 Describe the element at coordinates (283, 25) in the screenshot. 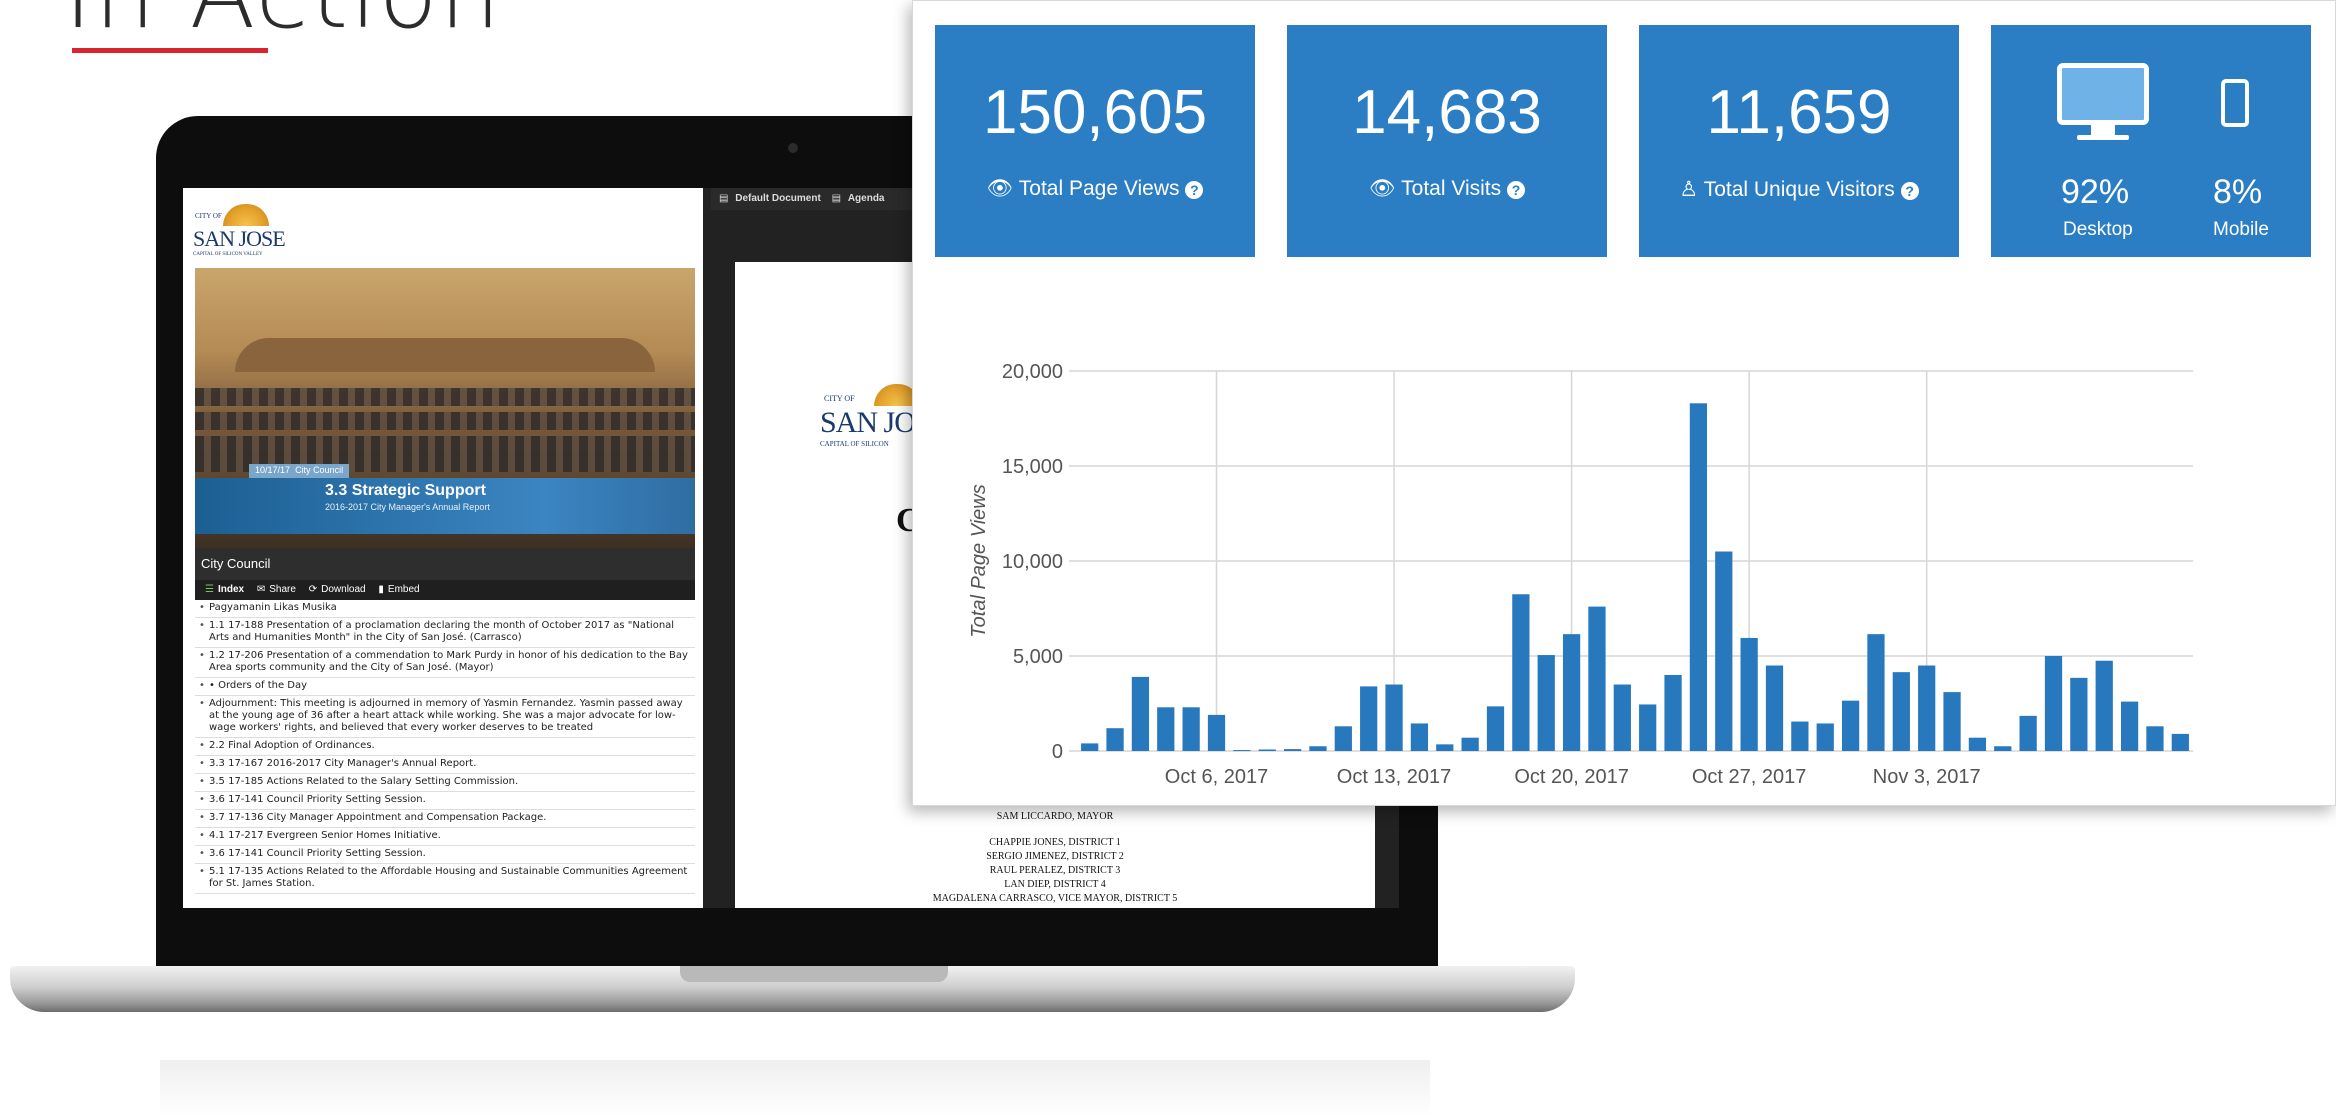

I see `slide-title: In Action` at that location.